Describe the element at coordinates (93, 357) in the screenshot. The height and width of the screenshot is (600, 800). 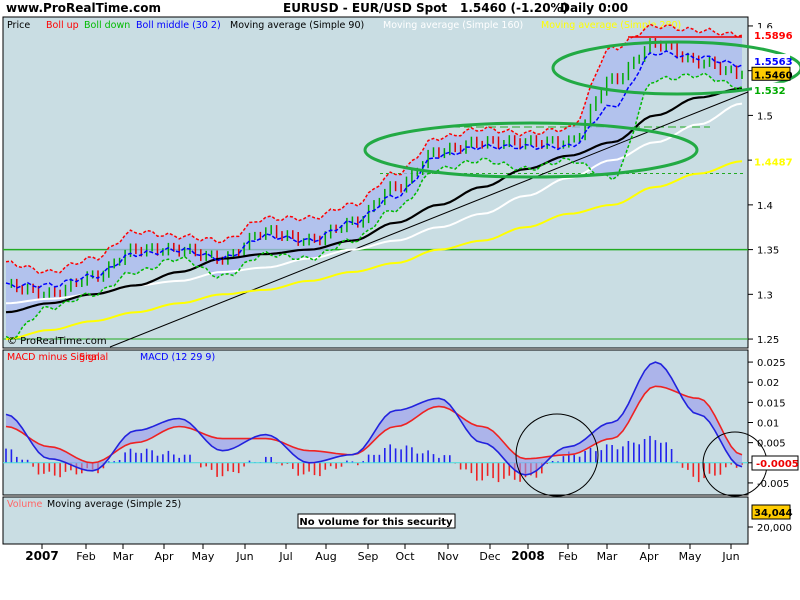
I see `macd-legend-item: Signal` at that location.